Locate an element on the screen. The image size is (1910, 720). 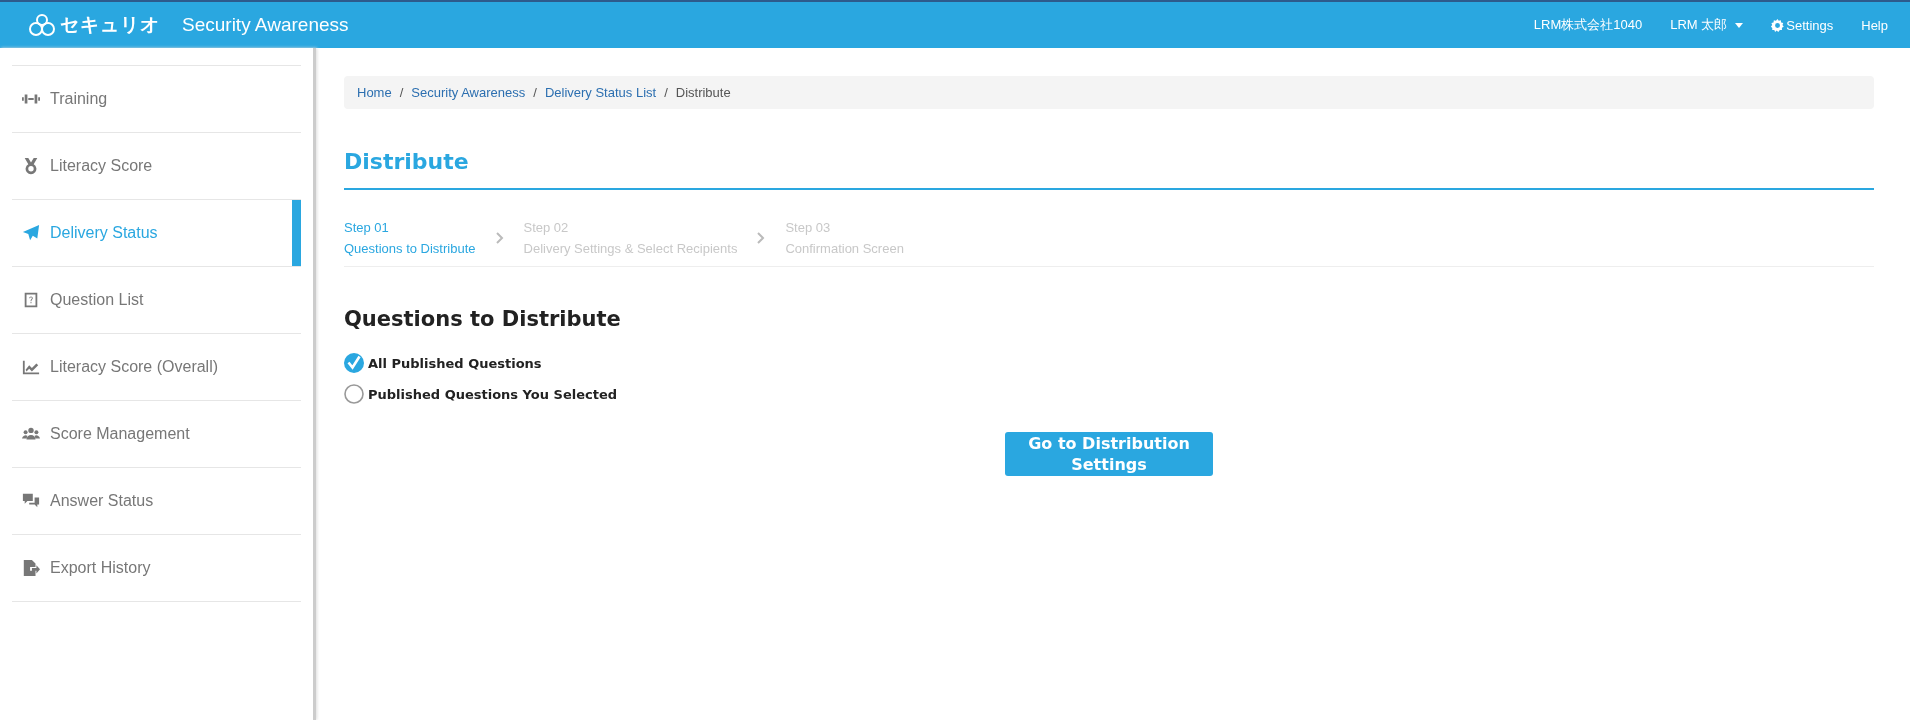
breadcrumb-link: Security Awareness is located at coordinates (468, 92).